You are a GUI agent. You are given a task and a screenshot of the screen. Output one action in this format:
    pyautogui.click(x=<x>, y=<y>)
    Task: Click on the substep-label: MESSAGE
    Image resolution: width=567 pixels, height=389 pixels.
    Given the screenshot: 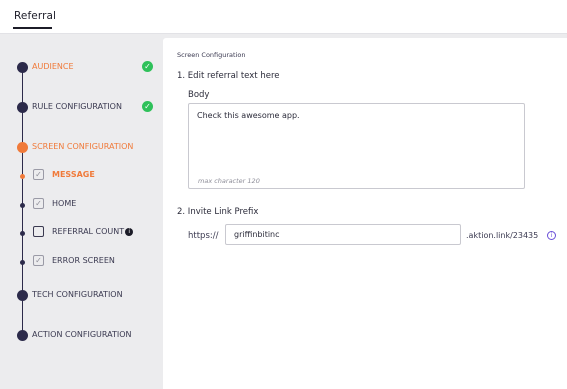 What is the action you would take?
    pyautogui.click(x=73, y=174)
    